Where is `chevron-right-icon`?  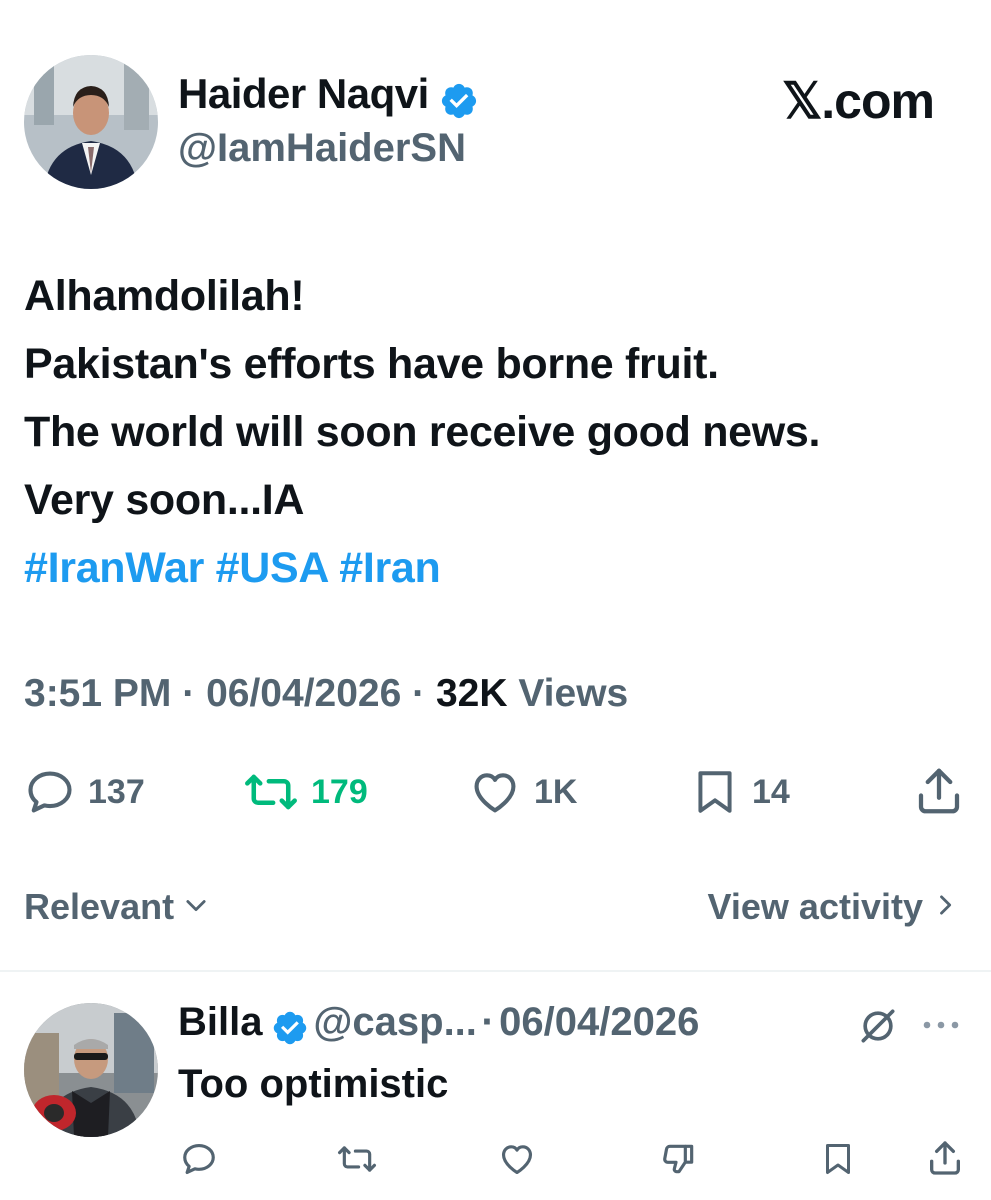
chevron-right-icon is located at coordinates (945, 907).